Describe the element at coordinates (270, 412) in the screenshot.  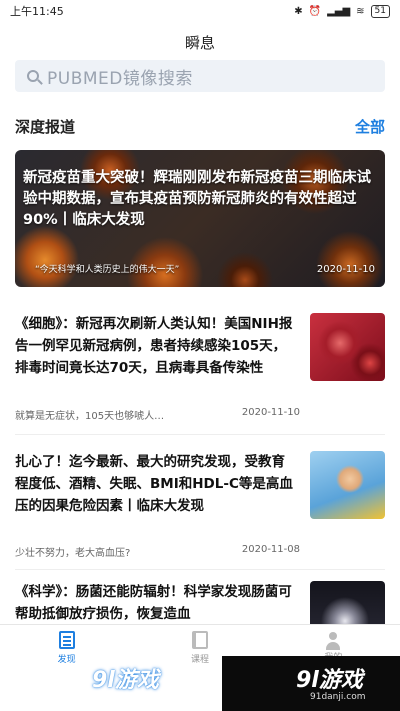
I see `article-date: 2020-11-10` at that location.